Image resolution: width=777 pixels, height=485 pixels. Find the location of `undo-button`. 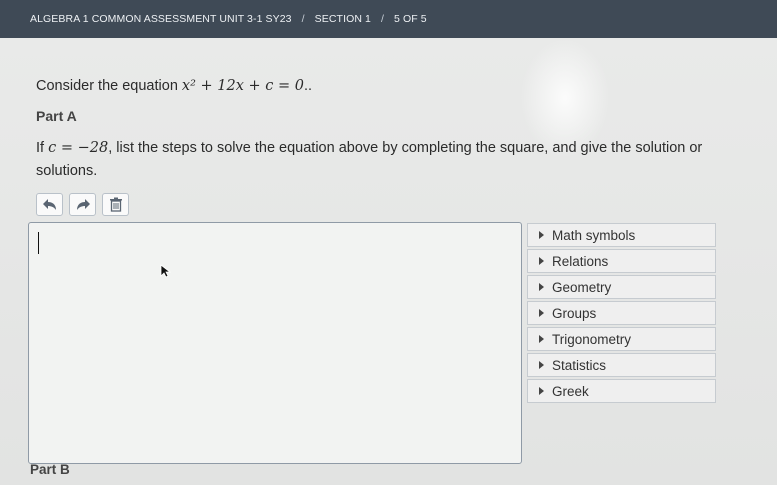

undo-button is located at coordinates (49, 204).